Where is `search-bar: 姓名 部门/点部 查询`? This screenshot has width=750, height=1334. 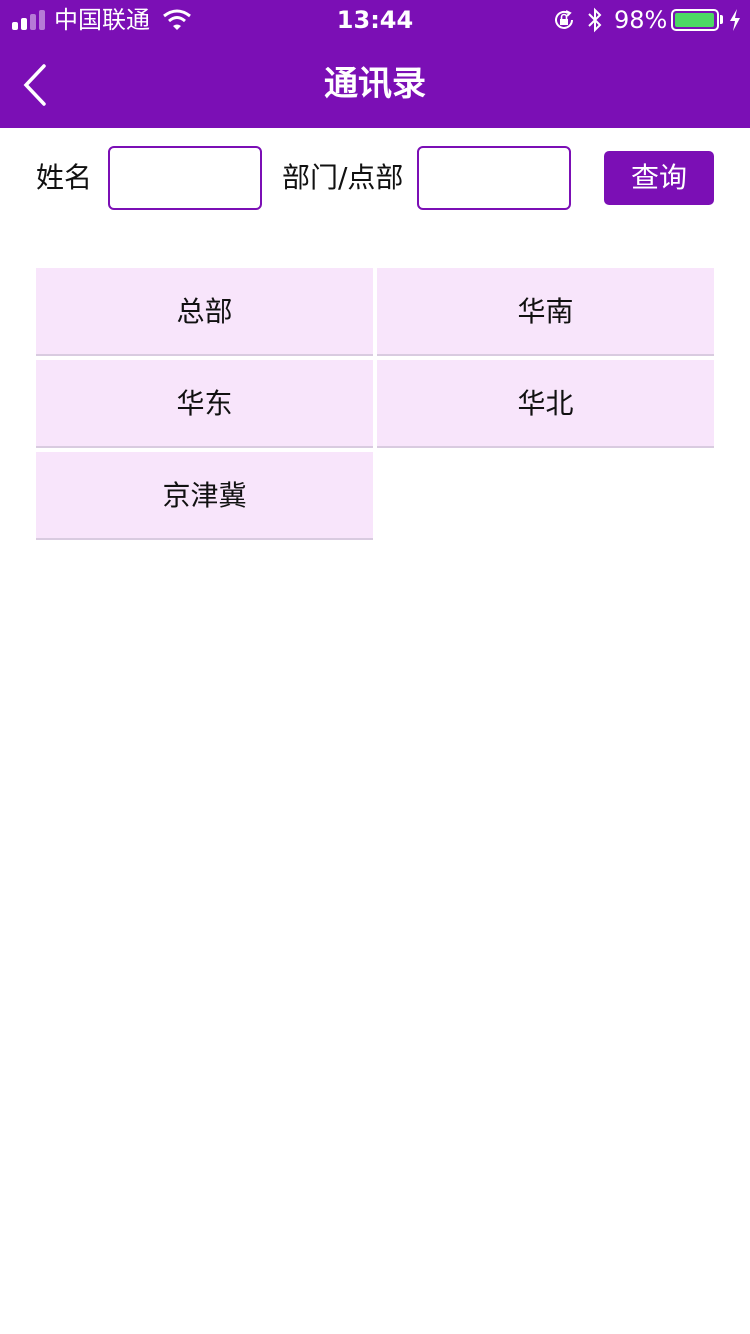
search-bar: 姓名 部门/点部 查询 is located at coordinates (375, 178).